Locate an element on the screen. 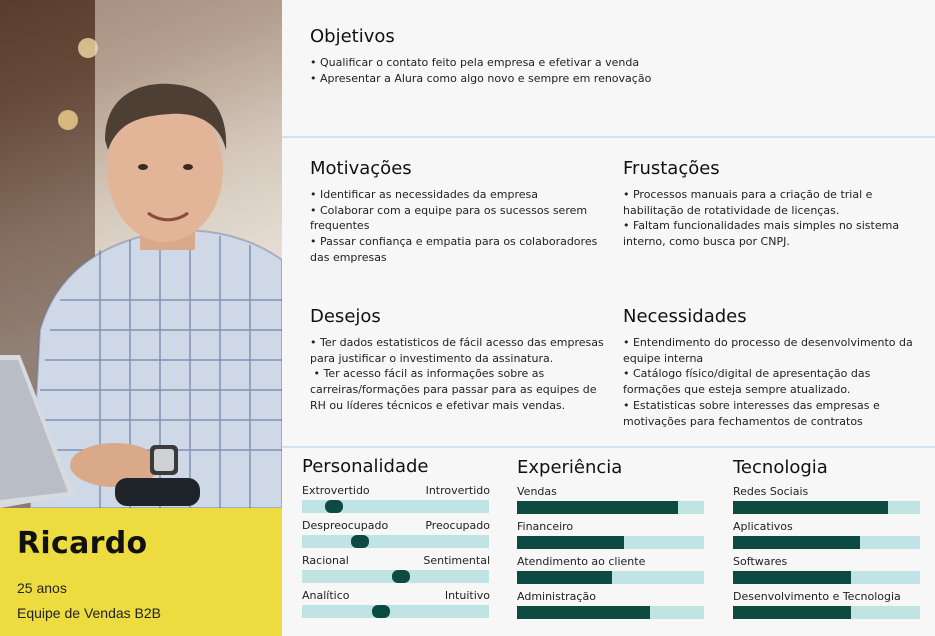 The image size is (935, 636). experience-row: Atendimento ao cliente is located at coordinates (611, 572).